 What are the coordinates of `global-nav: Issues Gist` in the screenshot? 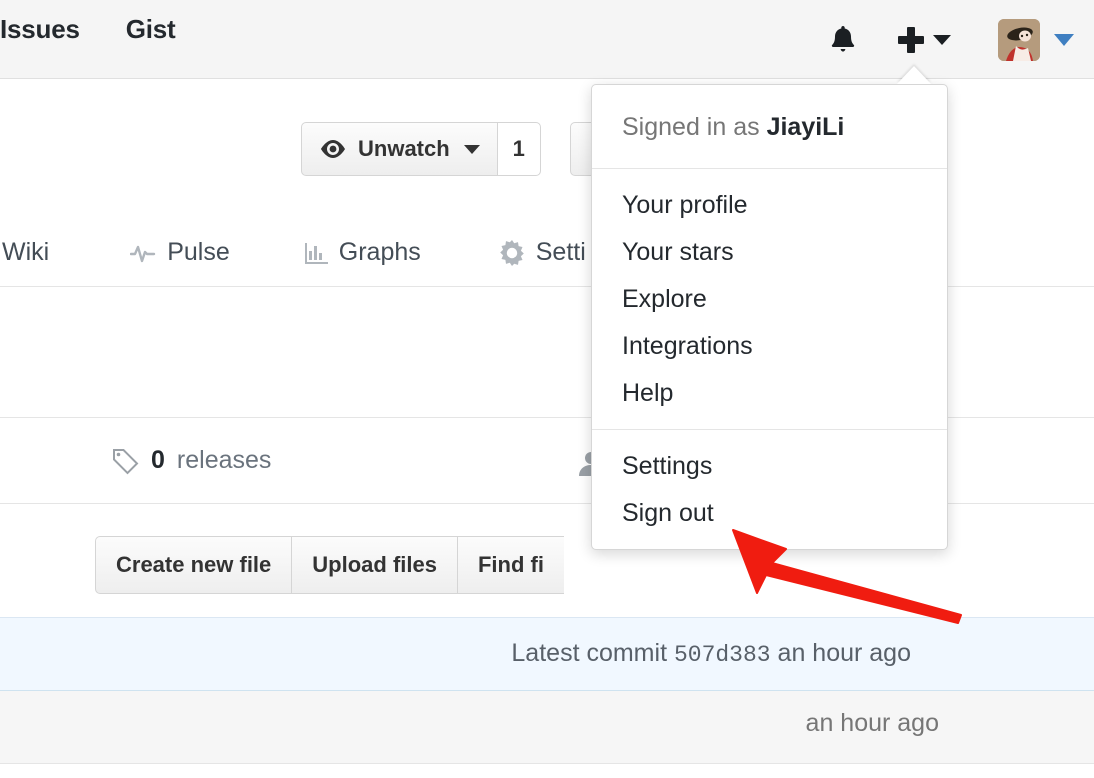 It's located at (88, 29).